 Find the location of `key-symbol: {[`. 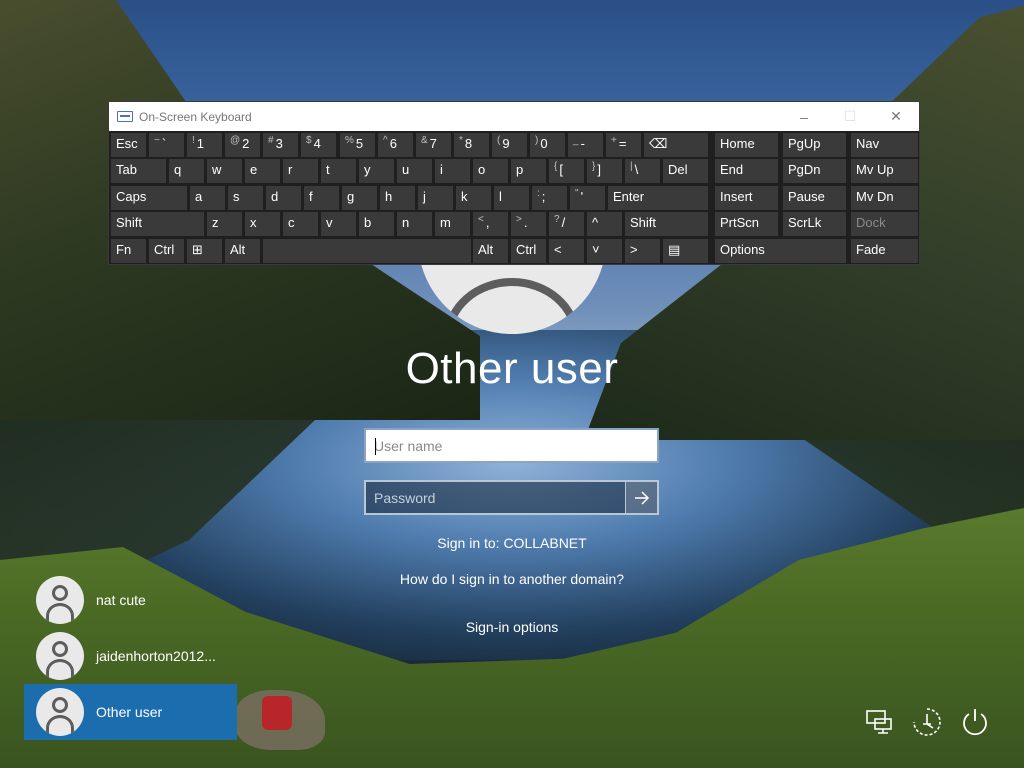

key-symbol: {[ is located at coordinates (566, 171).